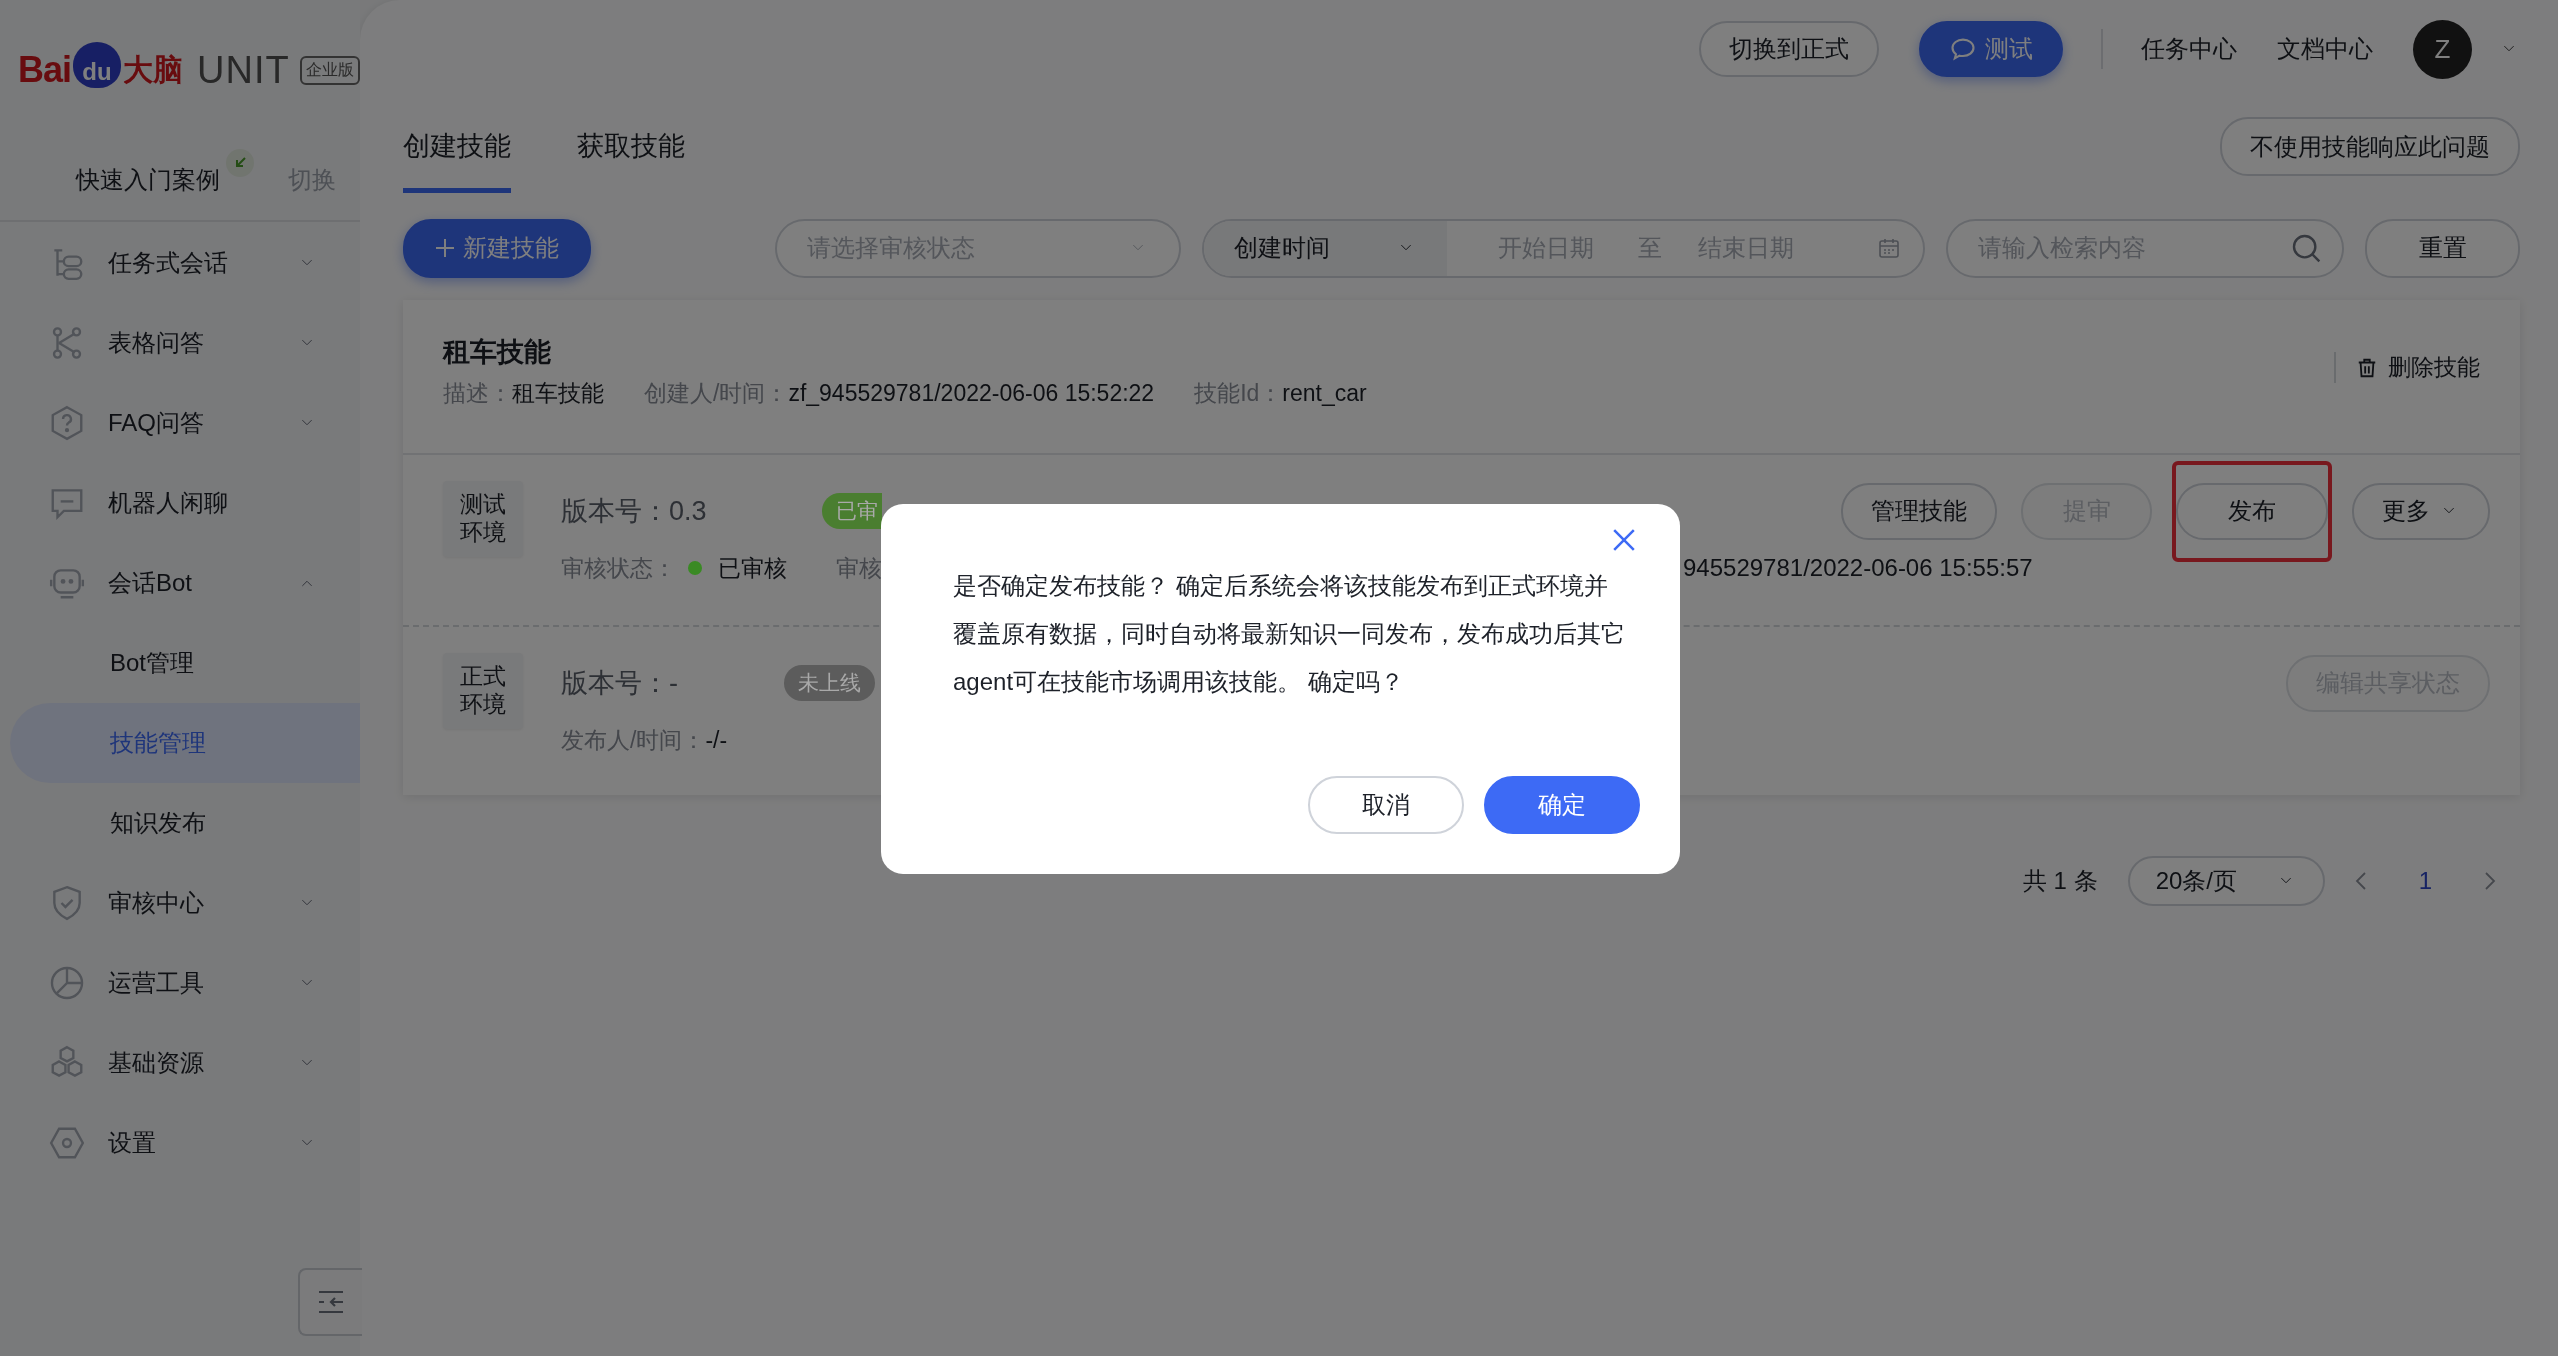 The width and height of the screenshot is (2558, 1356). What do you see at coordinates (1325, 248) in the screenshot?
I see `date-type-select: 创建时间` at bounding box center [1325, 248].